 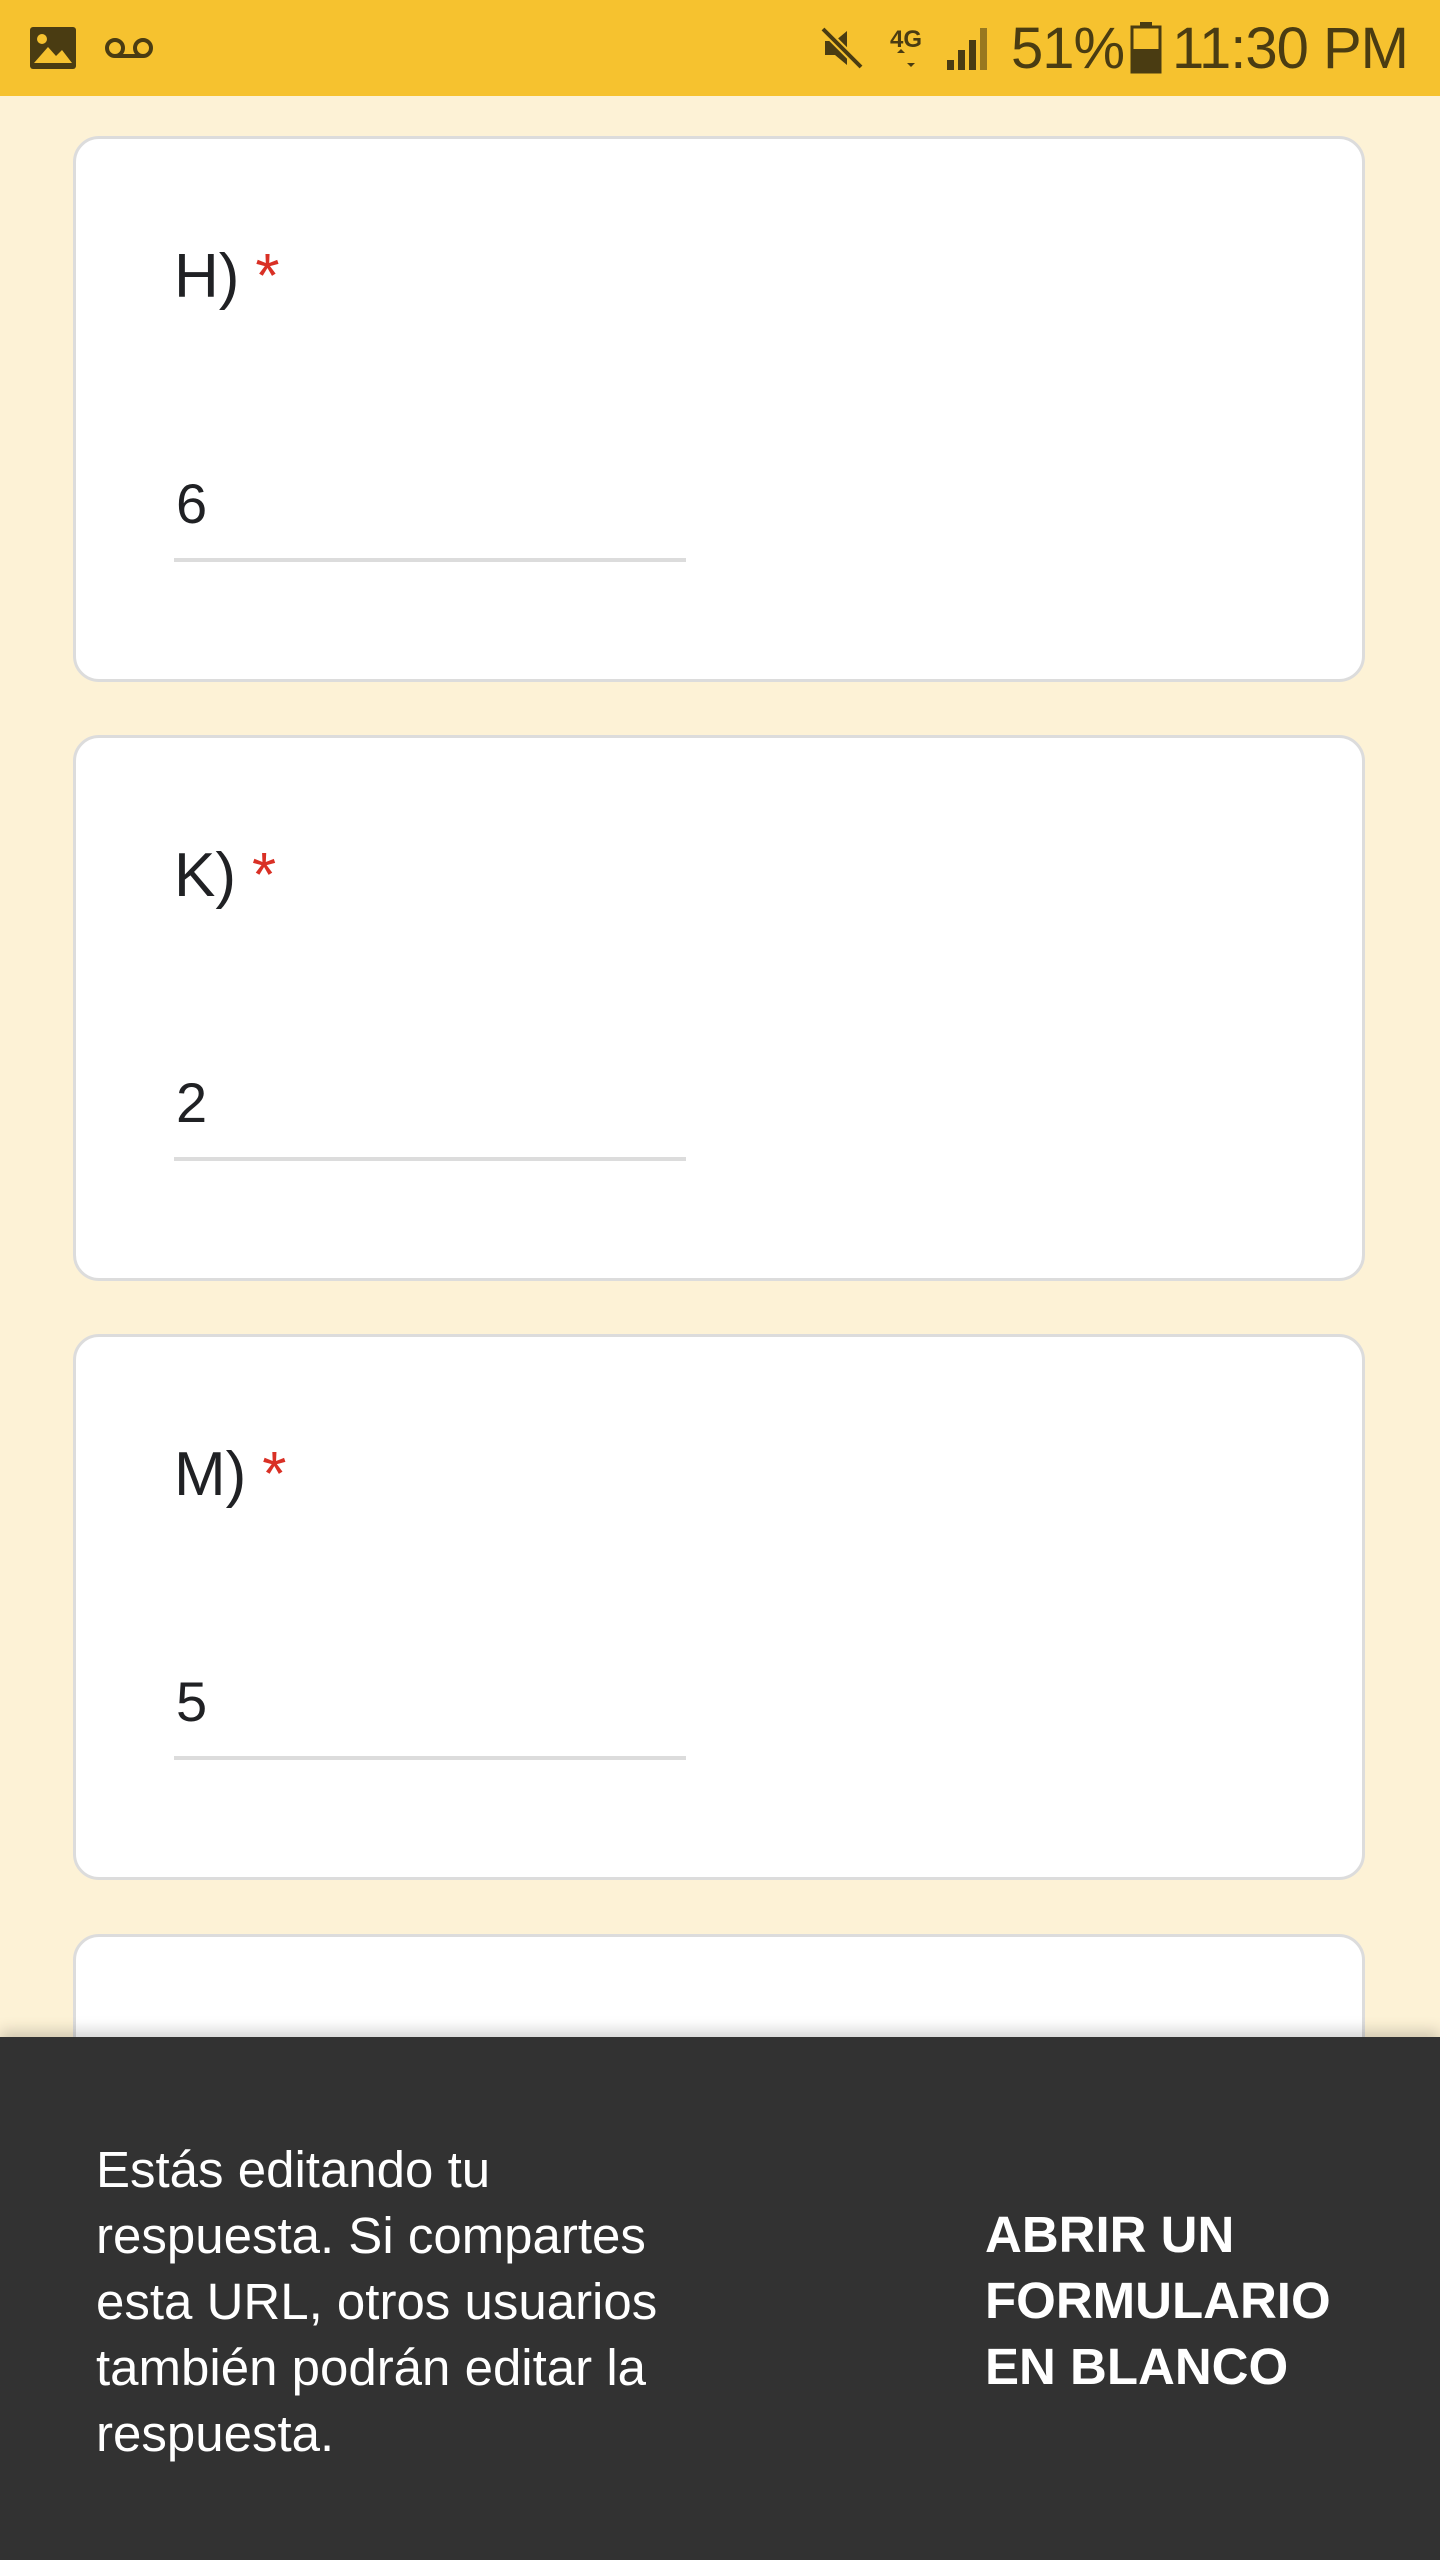 I want to click on answer-input: 2, so click(x=430, y=1112).